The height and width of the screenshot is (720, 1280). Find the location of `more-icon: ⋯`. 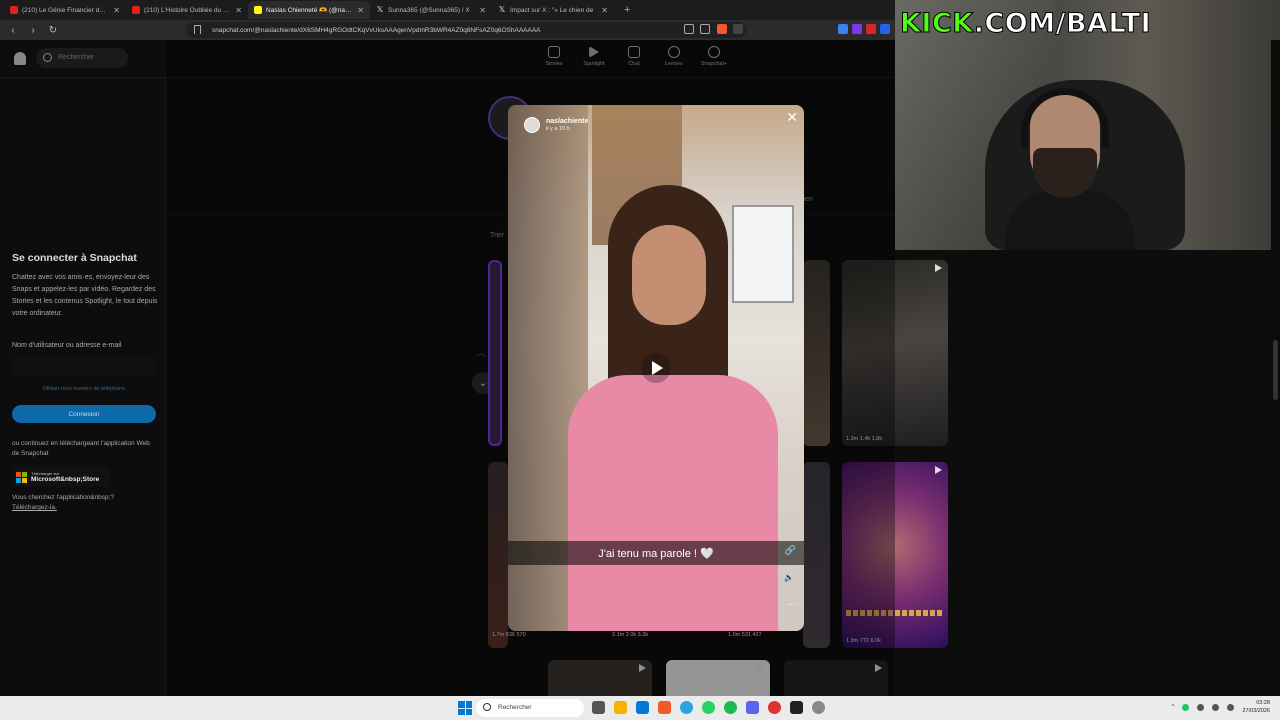

more-icon: ⋯ is located at coordinates (791, 604).